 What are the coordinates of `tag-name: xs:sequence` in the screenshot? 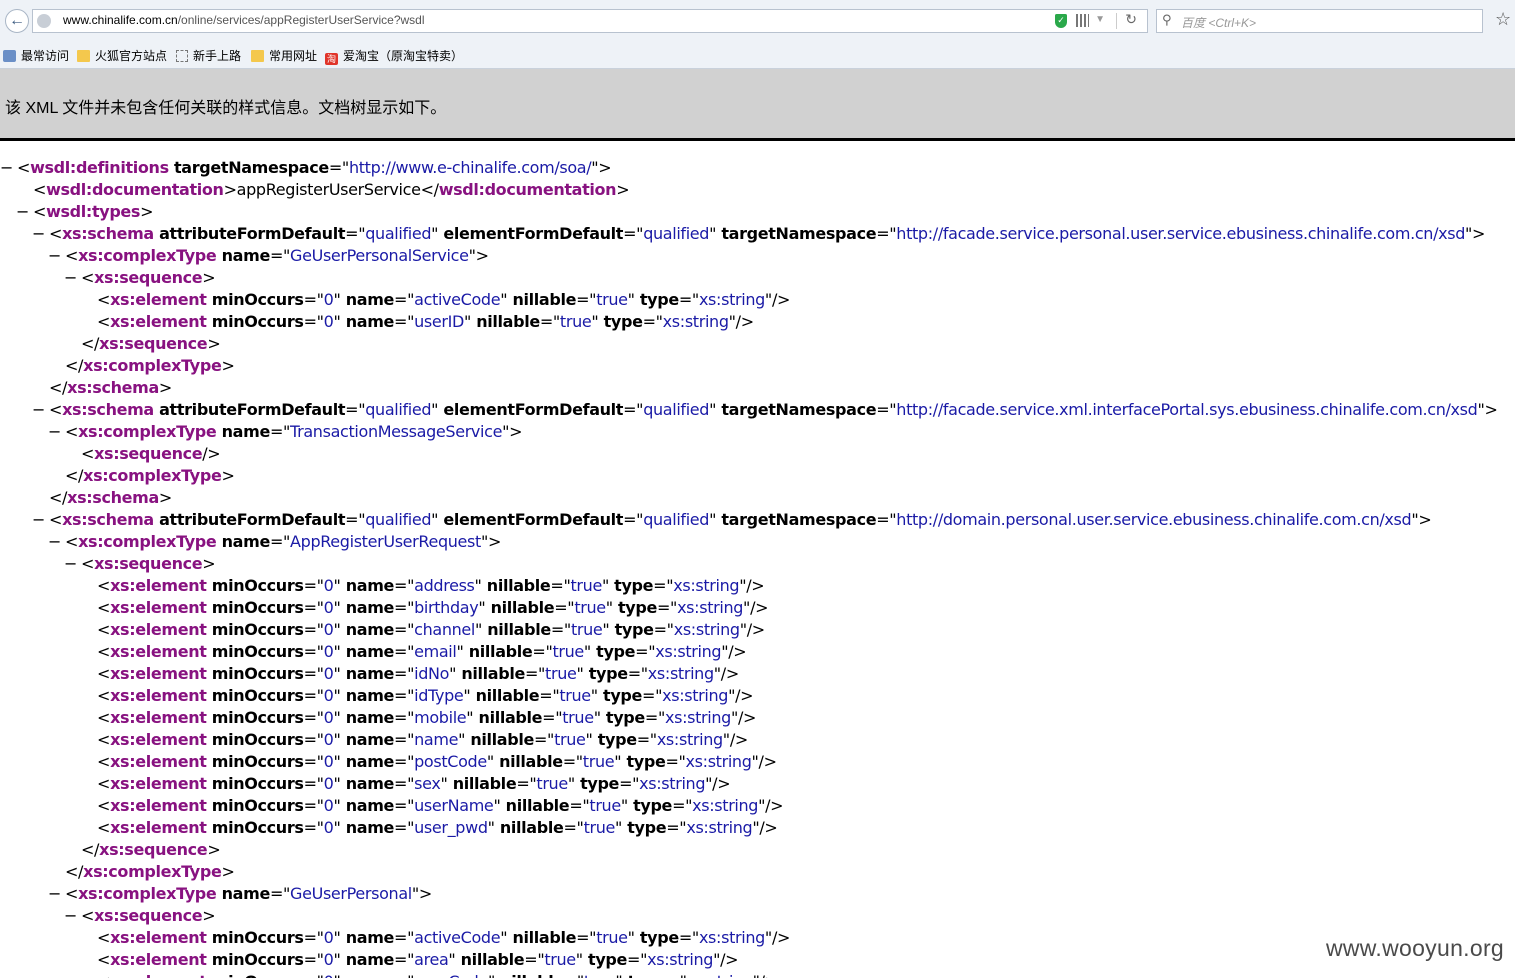 It's located at (148, 277).